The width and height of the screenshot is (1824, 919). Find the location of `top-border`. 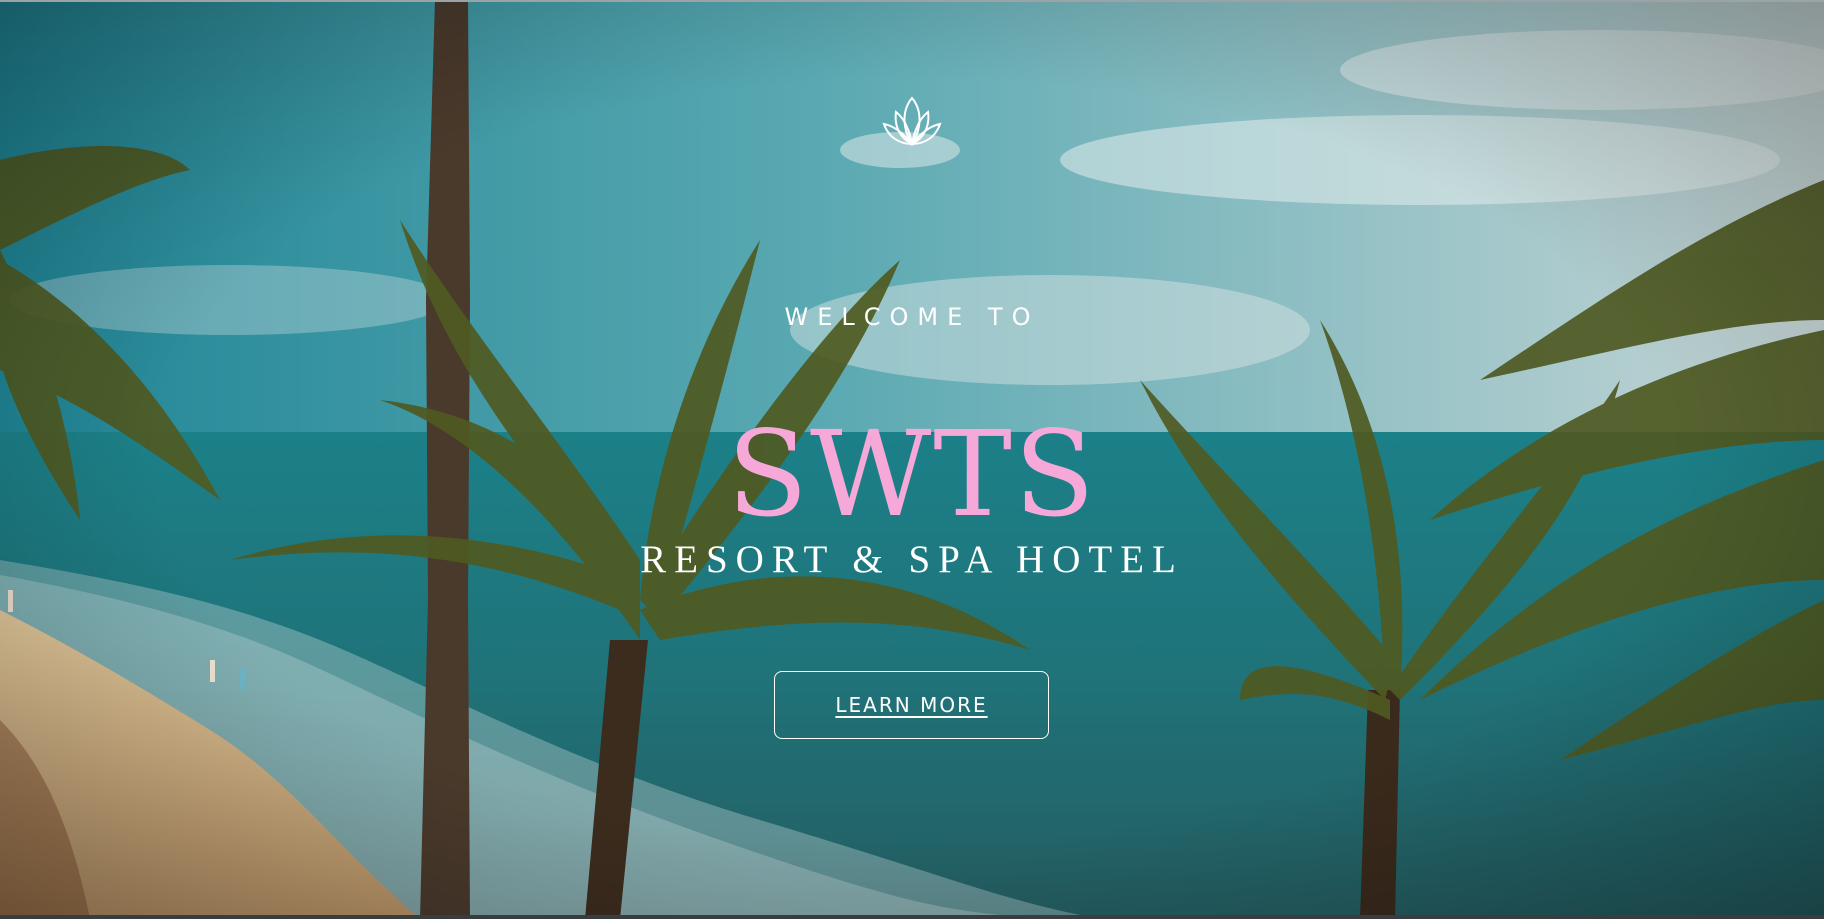

top-border is located at coordinates (912, 1).